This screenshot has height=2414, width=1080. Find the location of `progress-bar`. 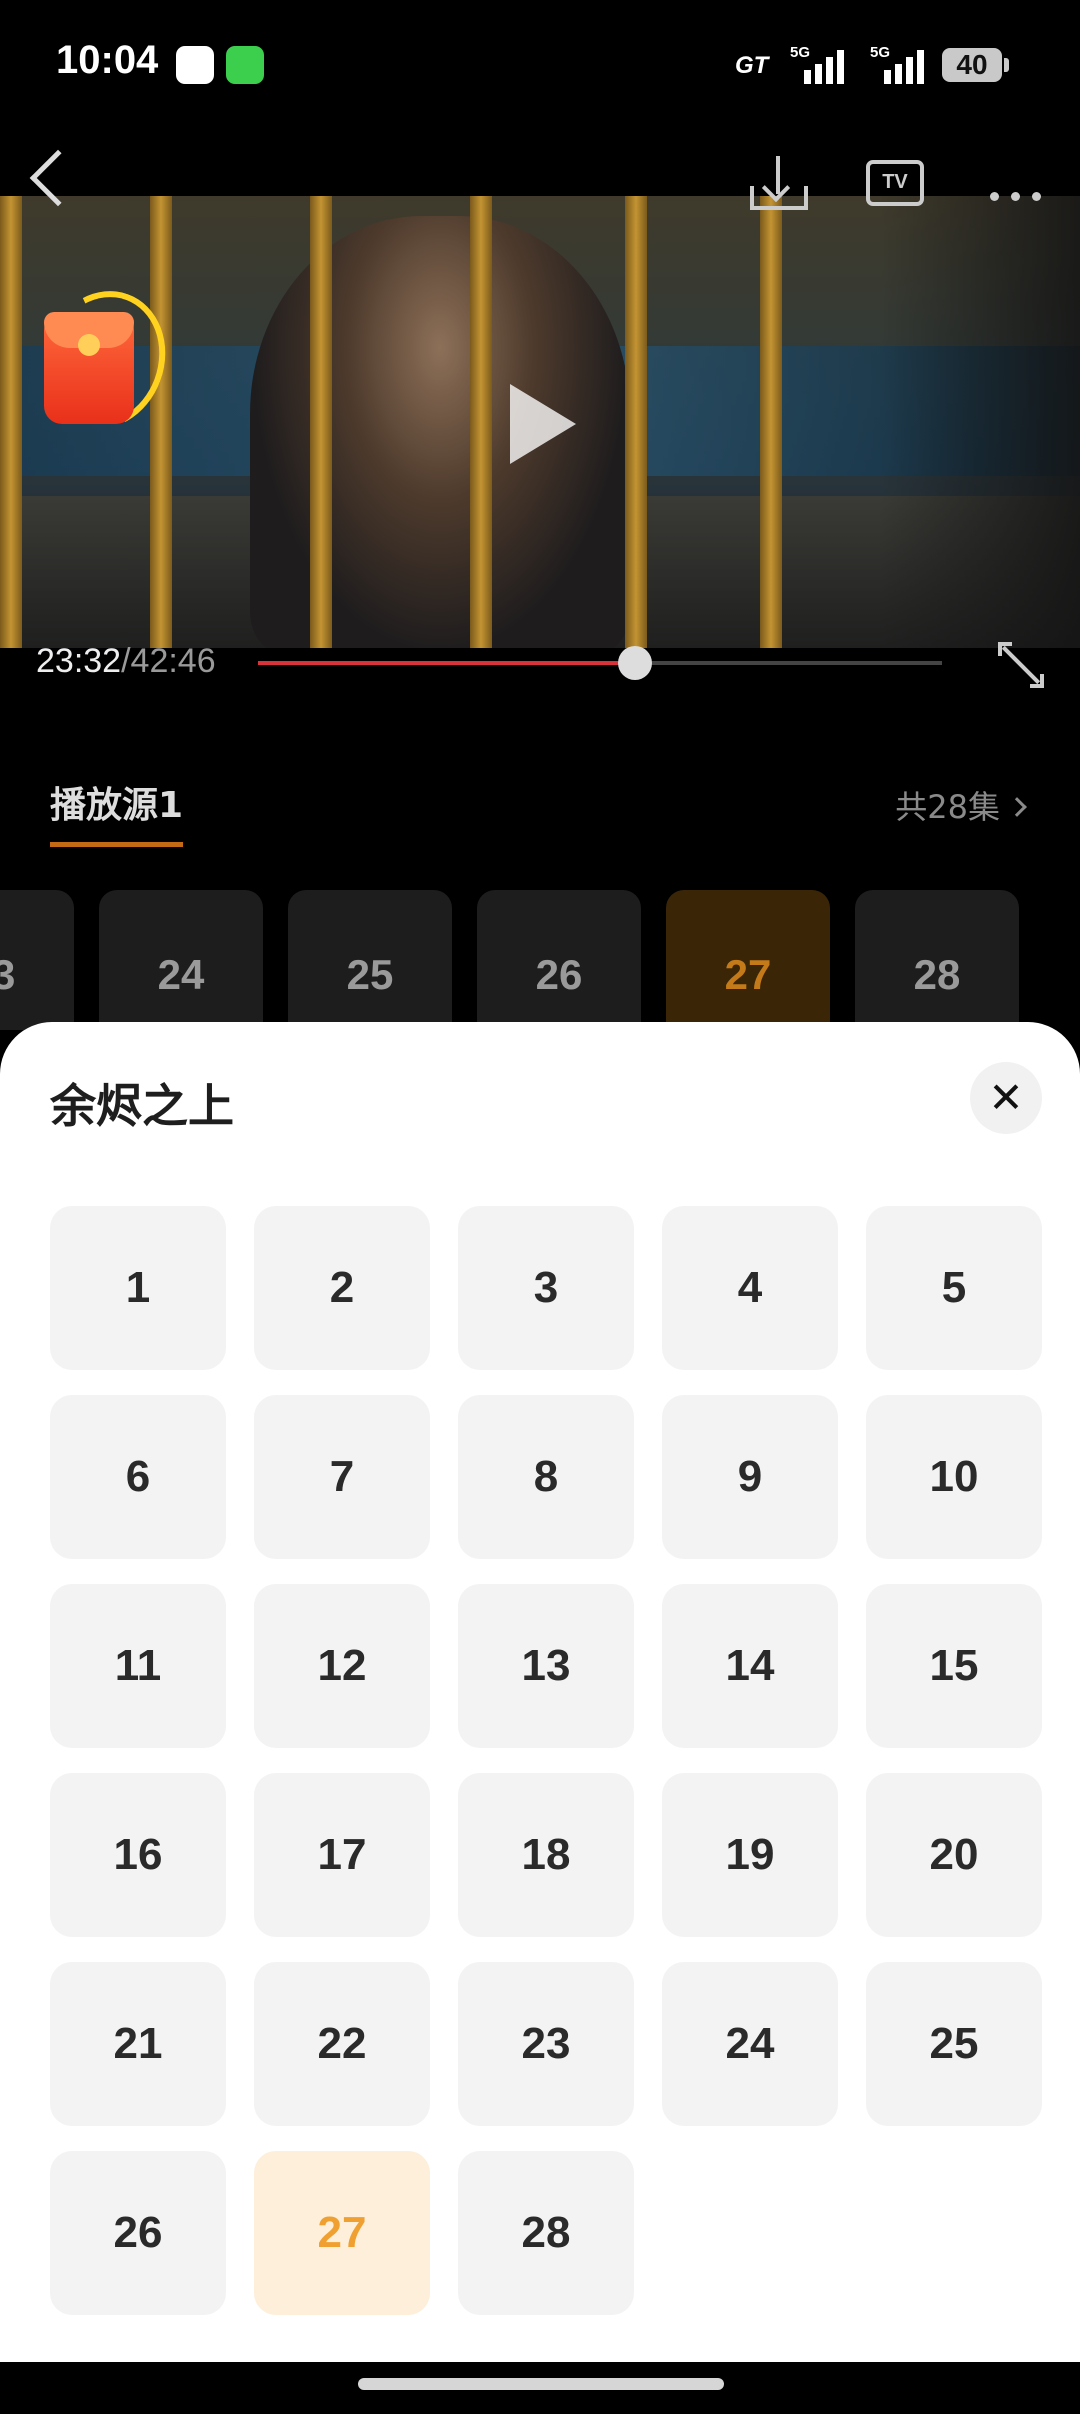

progress-bar is located at coordinates (600, 663).